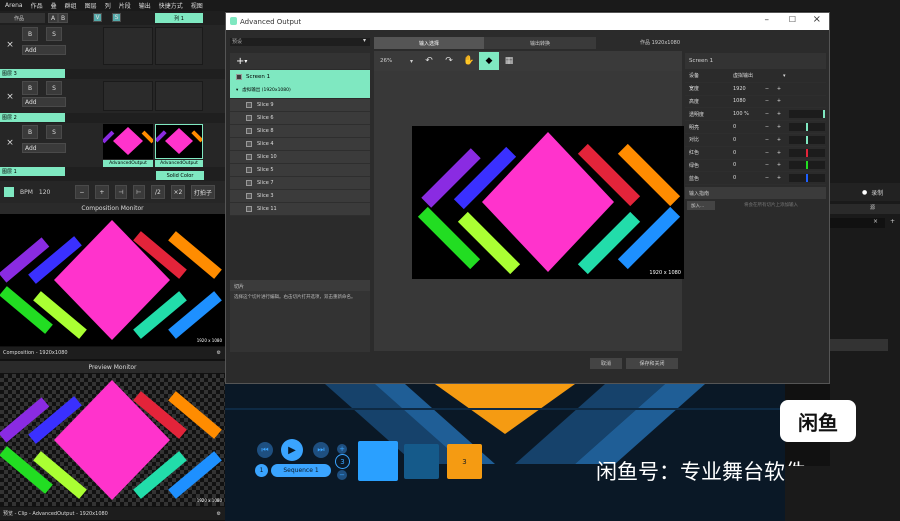  Describe the element at coordinates (300, 157) in the screenshot. I see `slice-item: Slice 10` at that location.